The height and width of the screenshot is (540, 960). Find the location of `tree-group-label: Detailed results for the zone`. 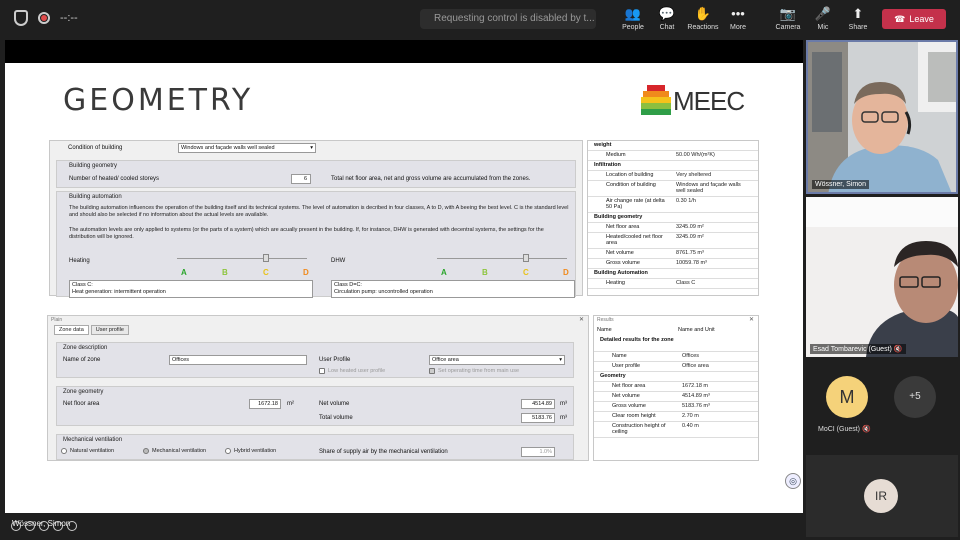

tree-group-label: Detailed results for the zone is located at coordinates (637, 340).